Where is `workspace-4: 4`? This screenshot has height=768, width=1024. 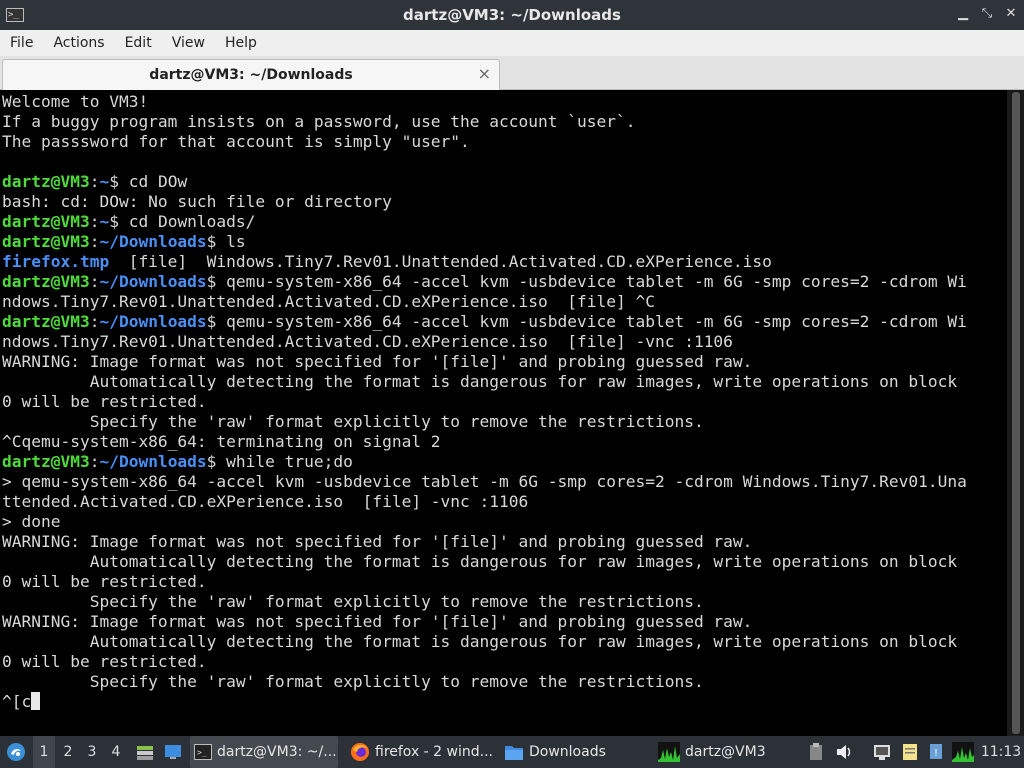
workspace-4: 4 is located at coordinates (116, 752).